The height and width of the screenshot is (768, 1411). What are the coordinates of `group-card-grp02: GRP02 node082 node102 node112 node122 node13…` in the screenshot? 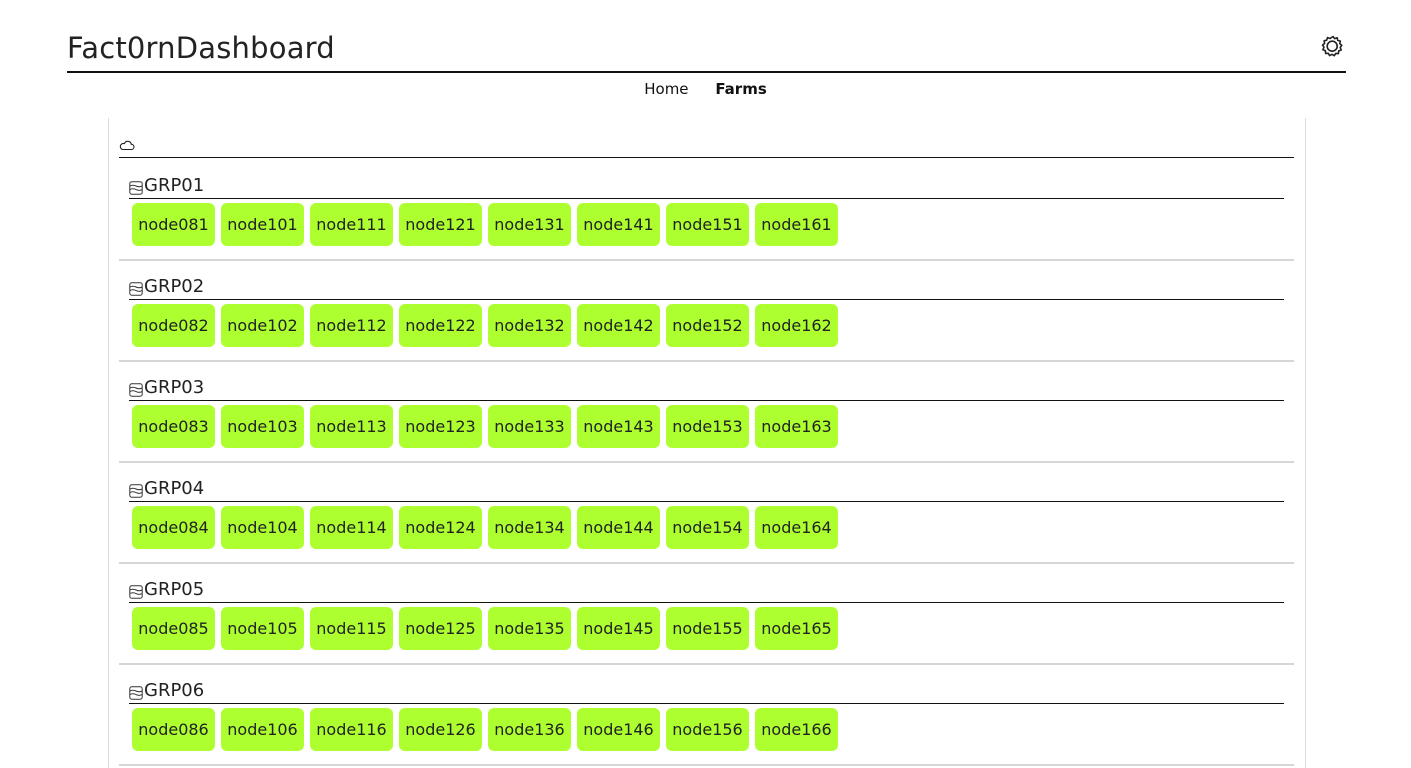 It's located at (706, 312).